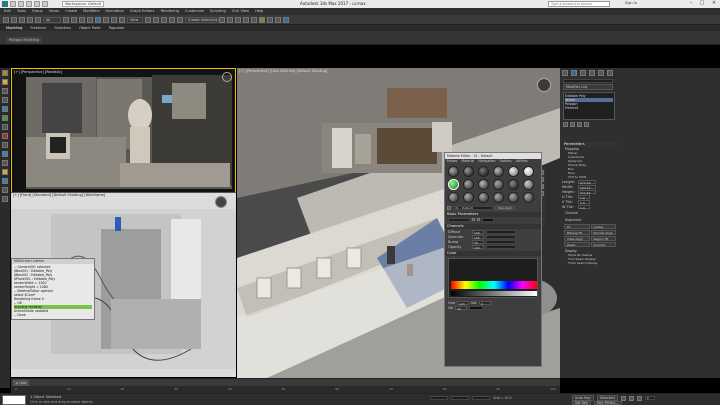 Image resolution: width=720 pixels, height=405 pixels. I want to click on space-warps-icon, so click(5, 136).